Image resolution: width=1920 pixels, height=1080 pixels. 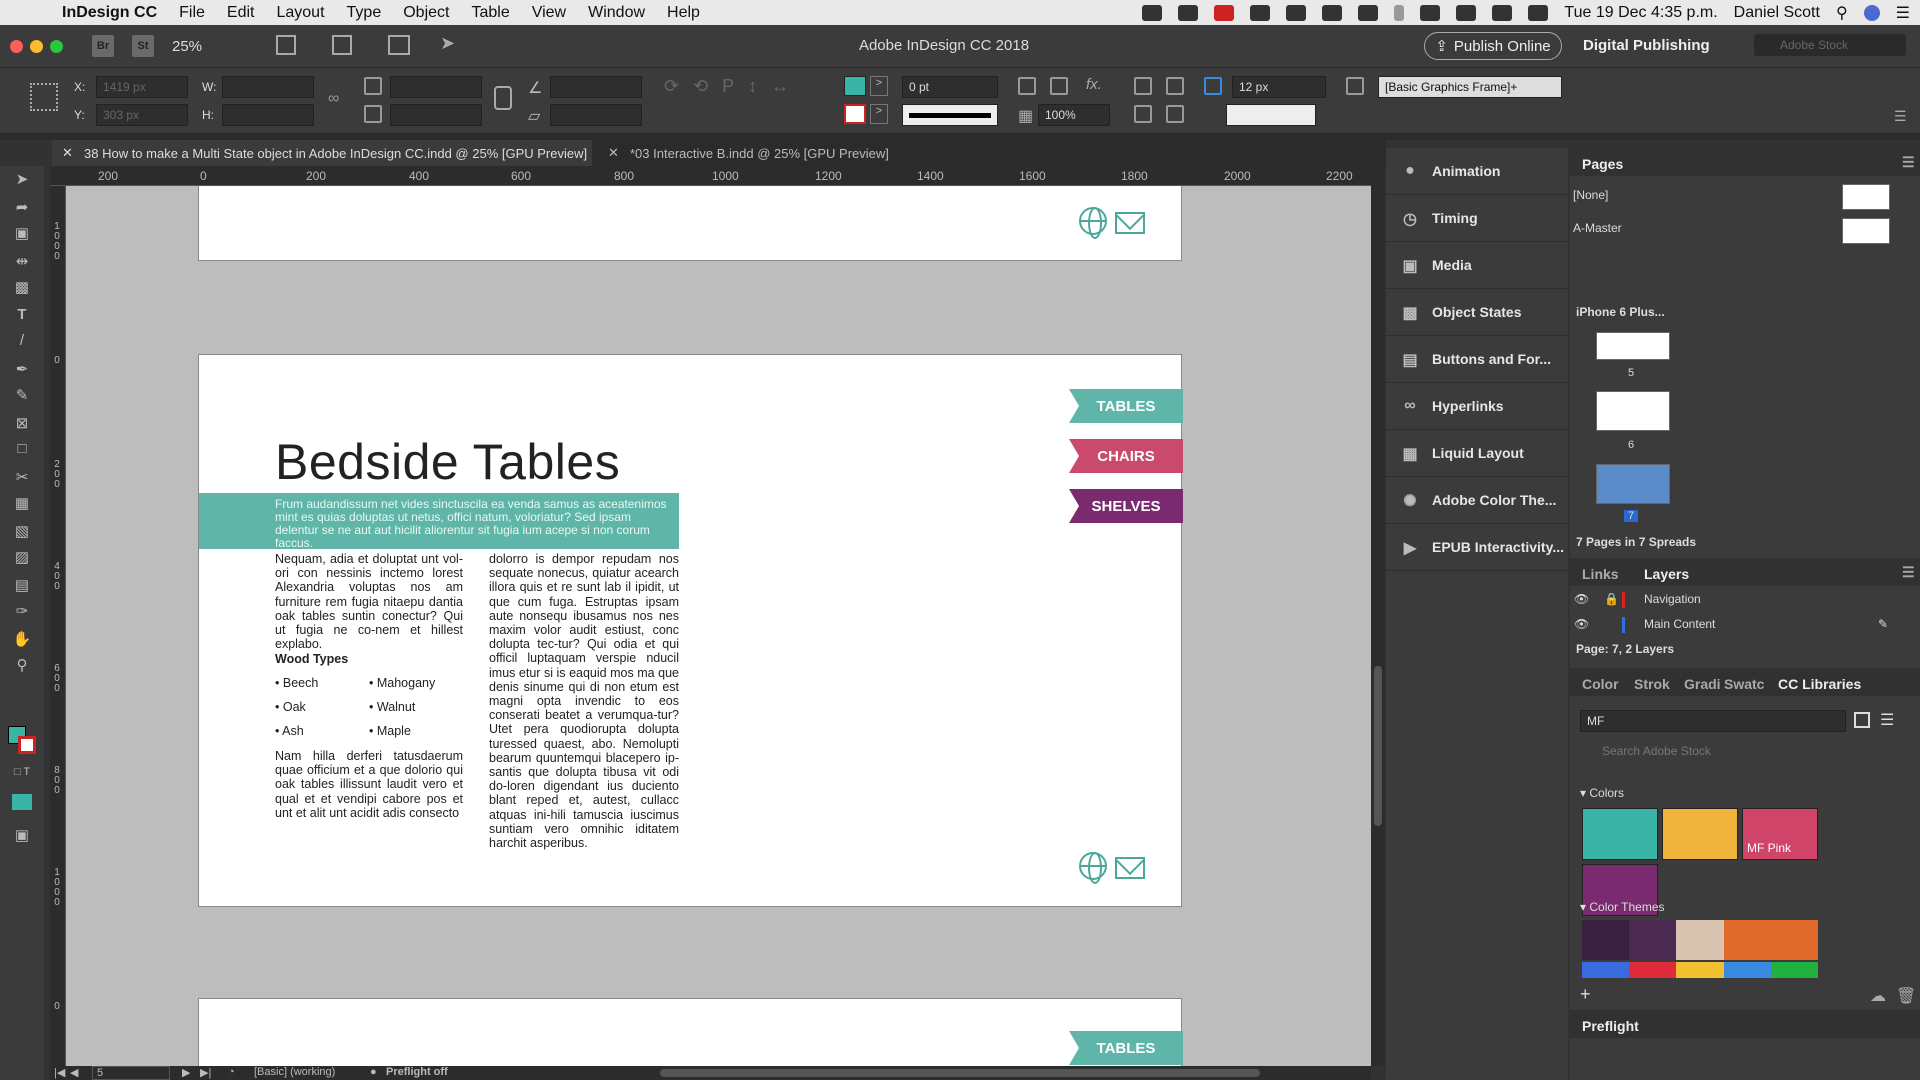 What do you see at coordinates (1652, 684) in the screenshot?
I see `tab-stroke: Strok` at bounding box center [1652, 684].